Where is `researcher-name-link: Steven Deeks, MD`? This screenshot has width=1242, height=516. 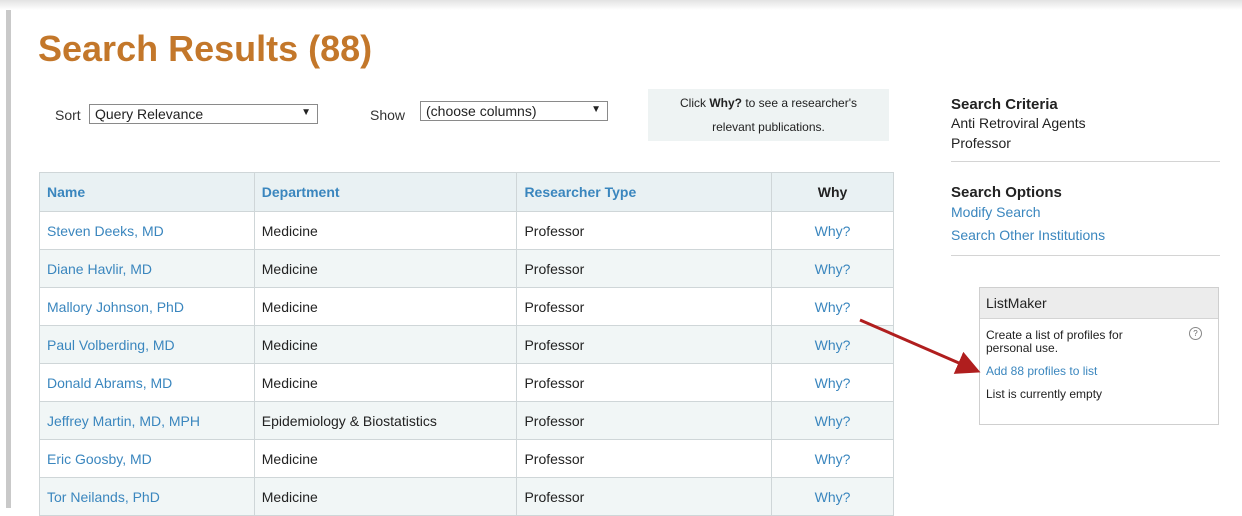
researcher-name-link: Steven Deeks, MD is located at coordinates (105, 231).